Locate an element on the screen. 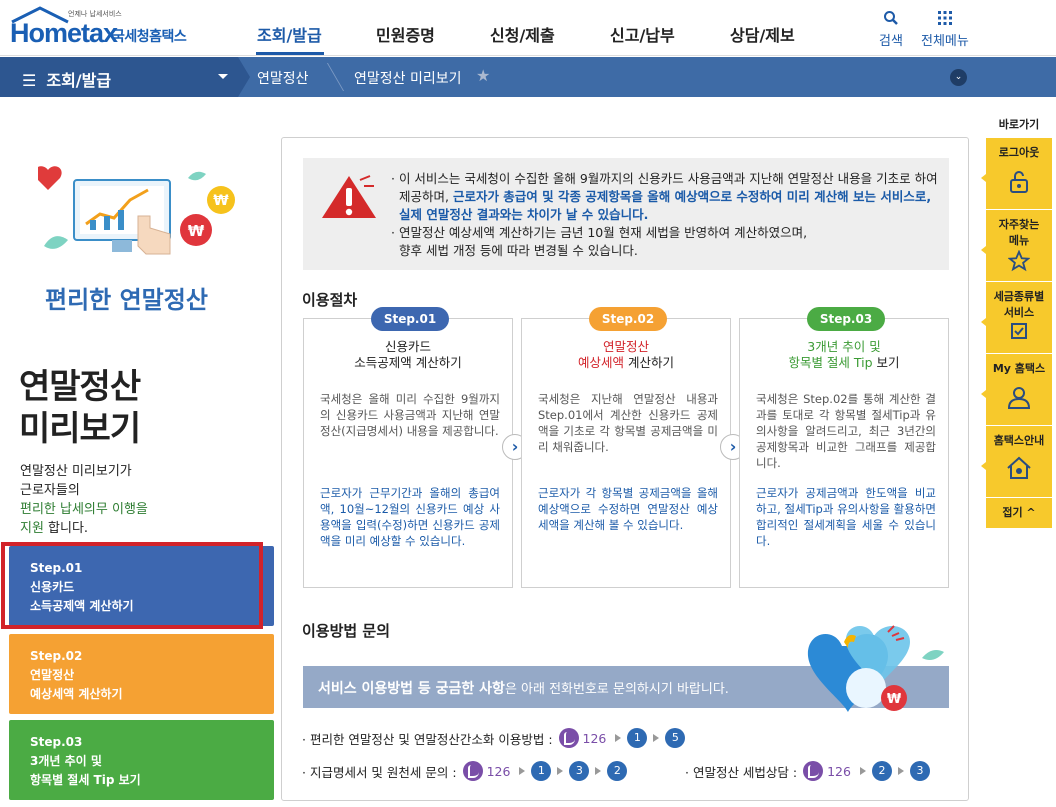  card-title-line1: 신용카드 is located at coordinates (407, 346).